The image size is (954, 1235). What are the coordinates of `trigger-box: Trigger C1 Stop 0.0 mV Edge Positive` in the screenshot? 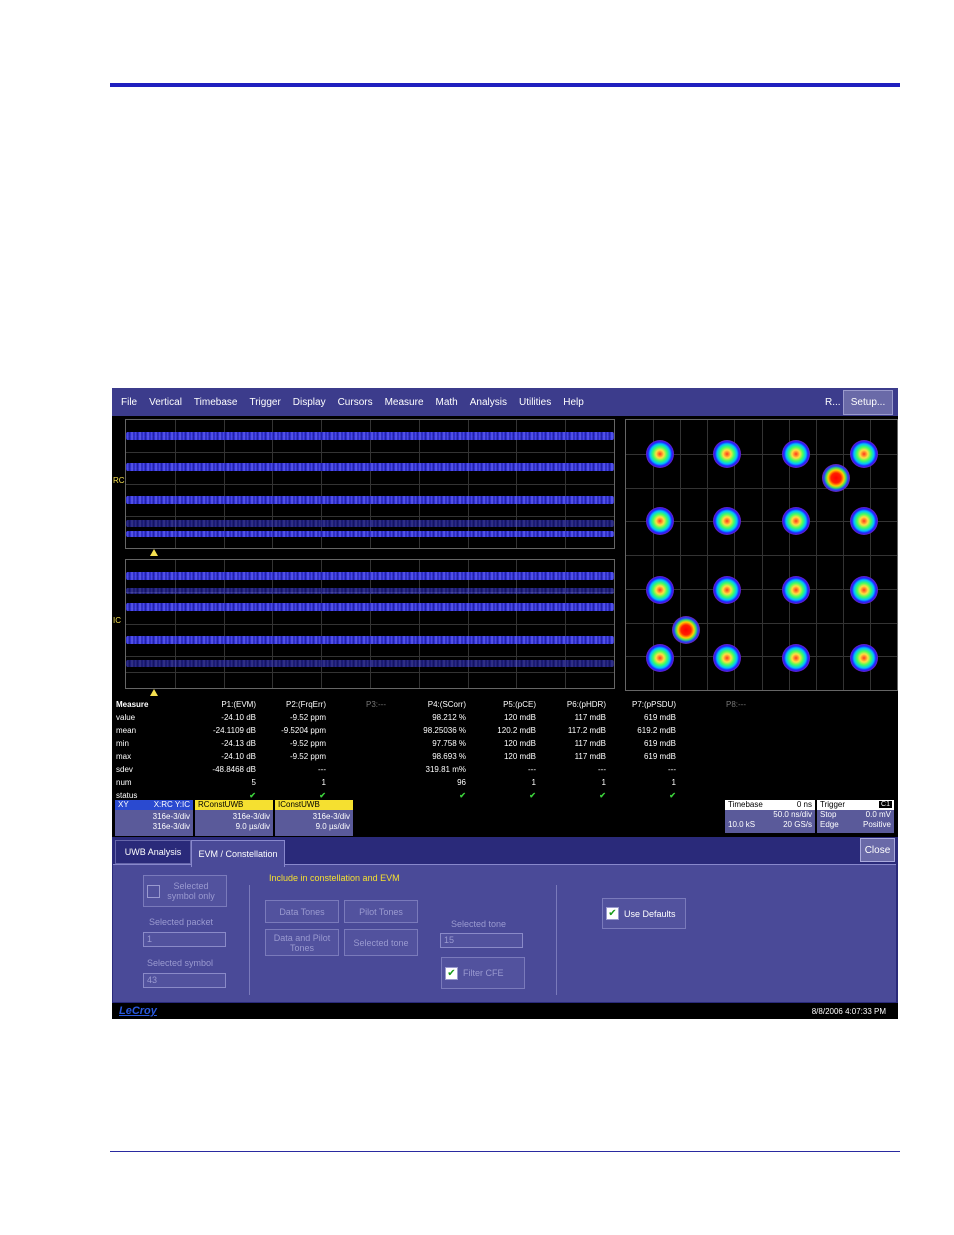 It's located at (855, 816).